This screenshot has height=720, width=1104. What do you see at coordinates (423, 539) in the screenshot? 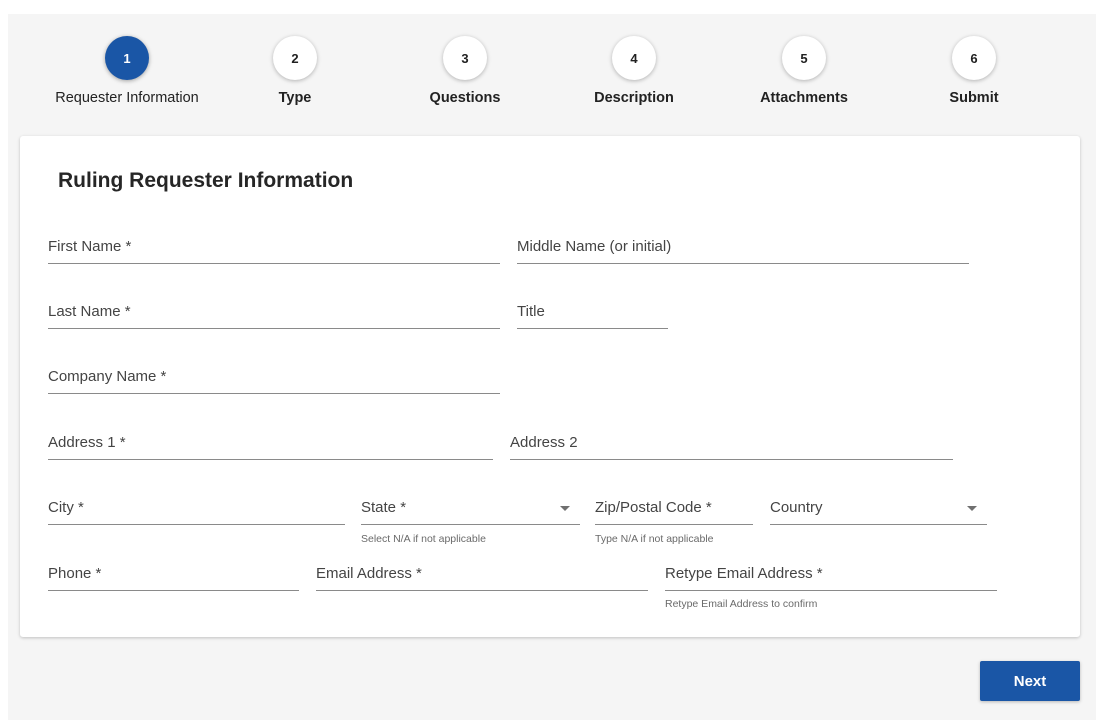
I see `state-hint: Select N/A if not applicable` at bounding box center [423, 539].